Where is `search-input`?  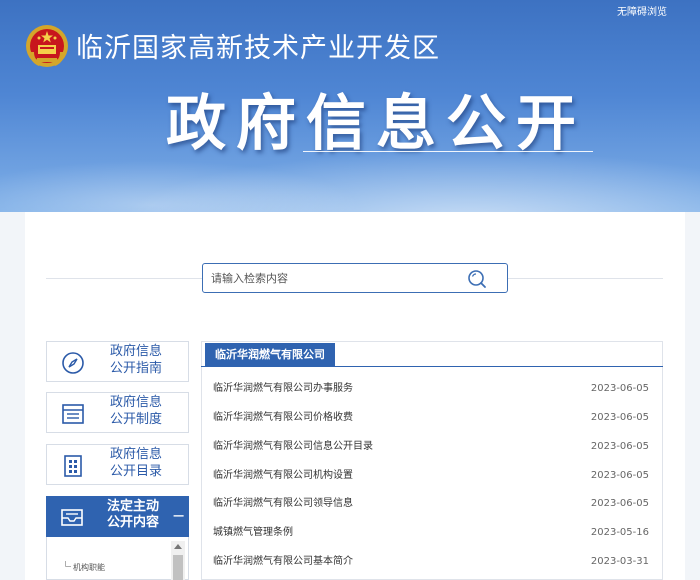 search-input is located at coordinates (328, 278).